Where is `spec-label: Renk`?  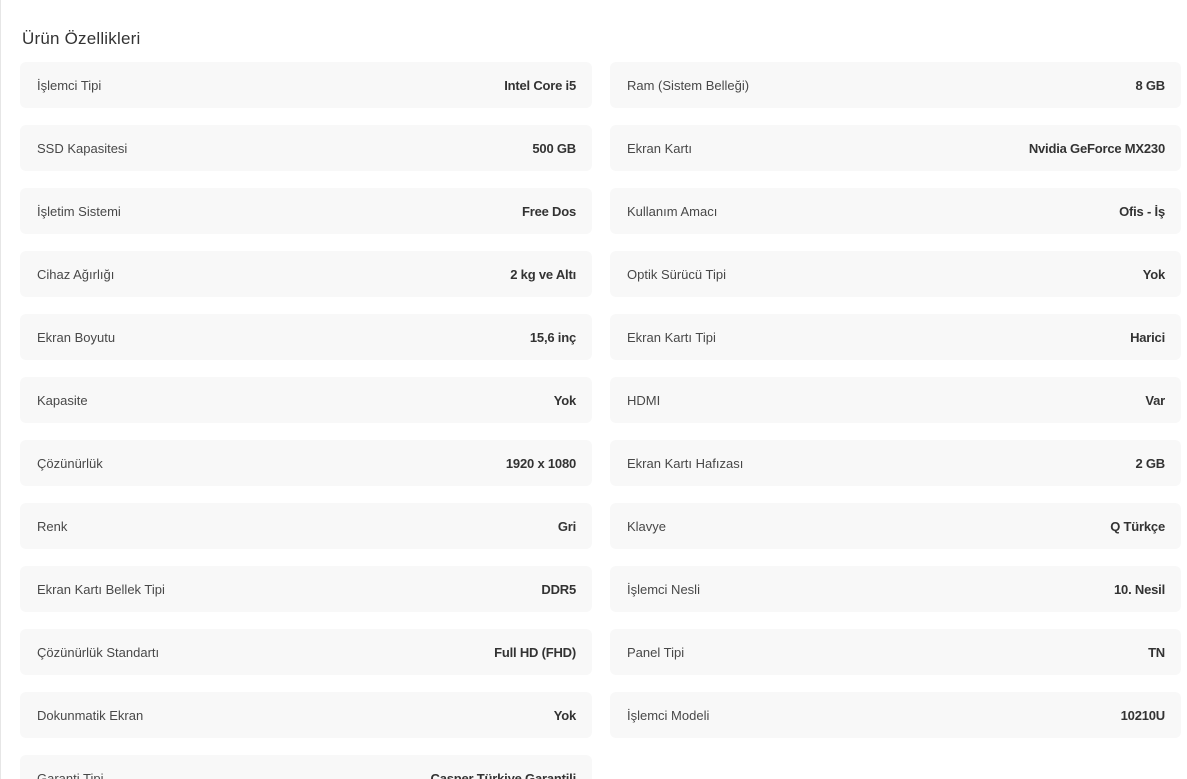 spec-label: Renk is located at coordinates (52, 526).